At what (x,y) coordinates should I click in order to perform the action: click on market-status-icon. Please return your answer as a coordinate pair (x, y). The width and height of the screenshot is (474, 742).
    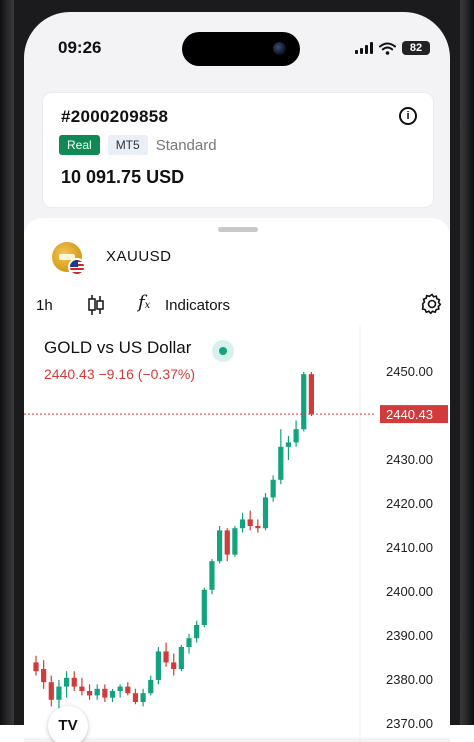
    Looking at the image, I should click on (223, 351).